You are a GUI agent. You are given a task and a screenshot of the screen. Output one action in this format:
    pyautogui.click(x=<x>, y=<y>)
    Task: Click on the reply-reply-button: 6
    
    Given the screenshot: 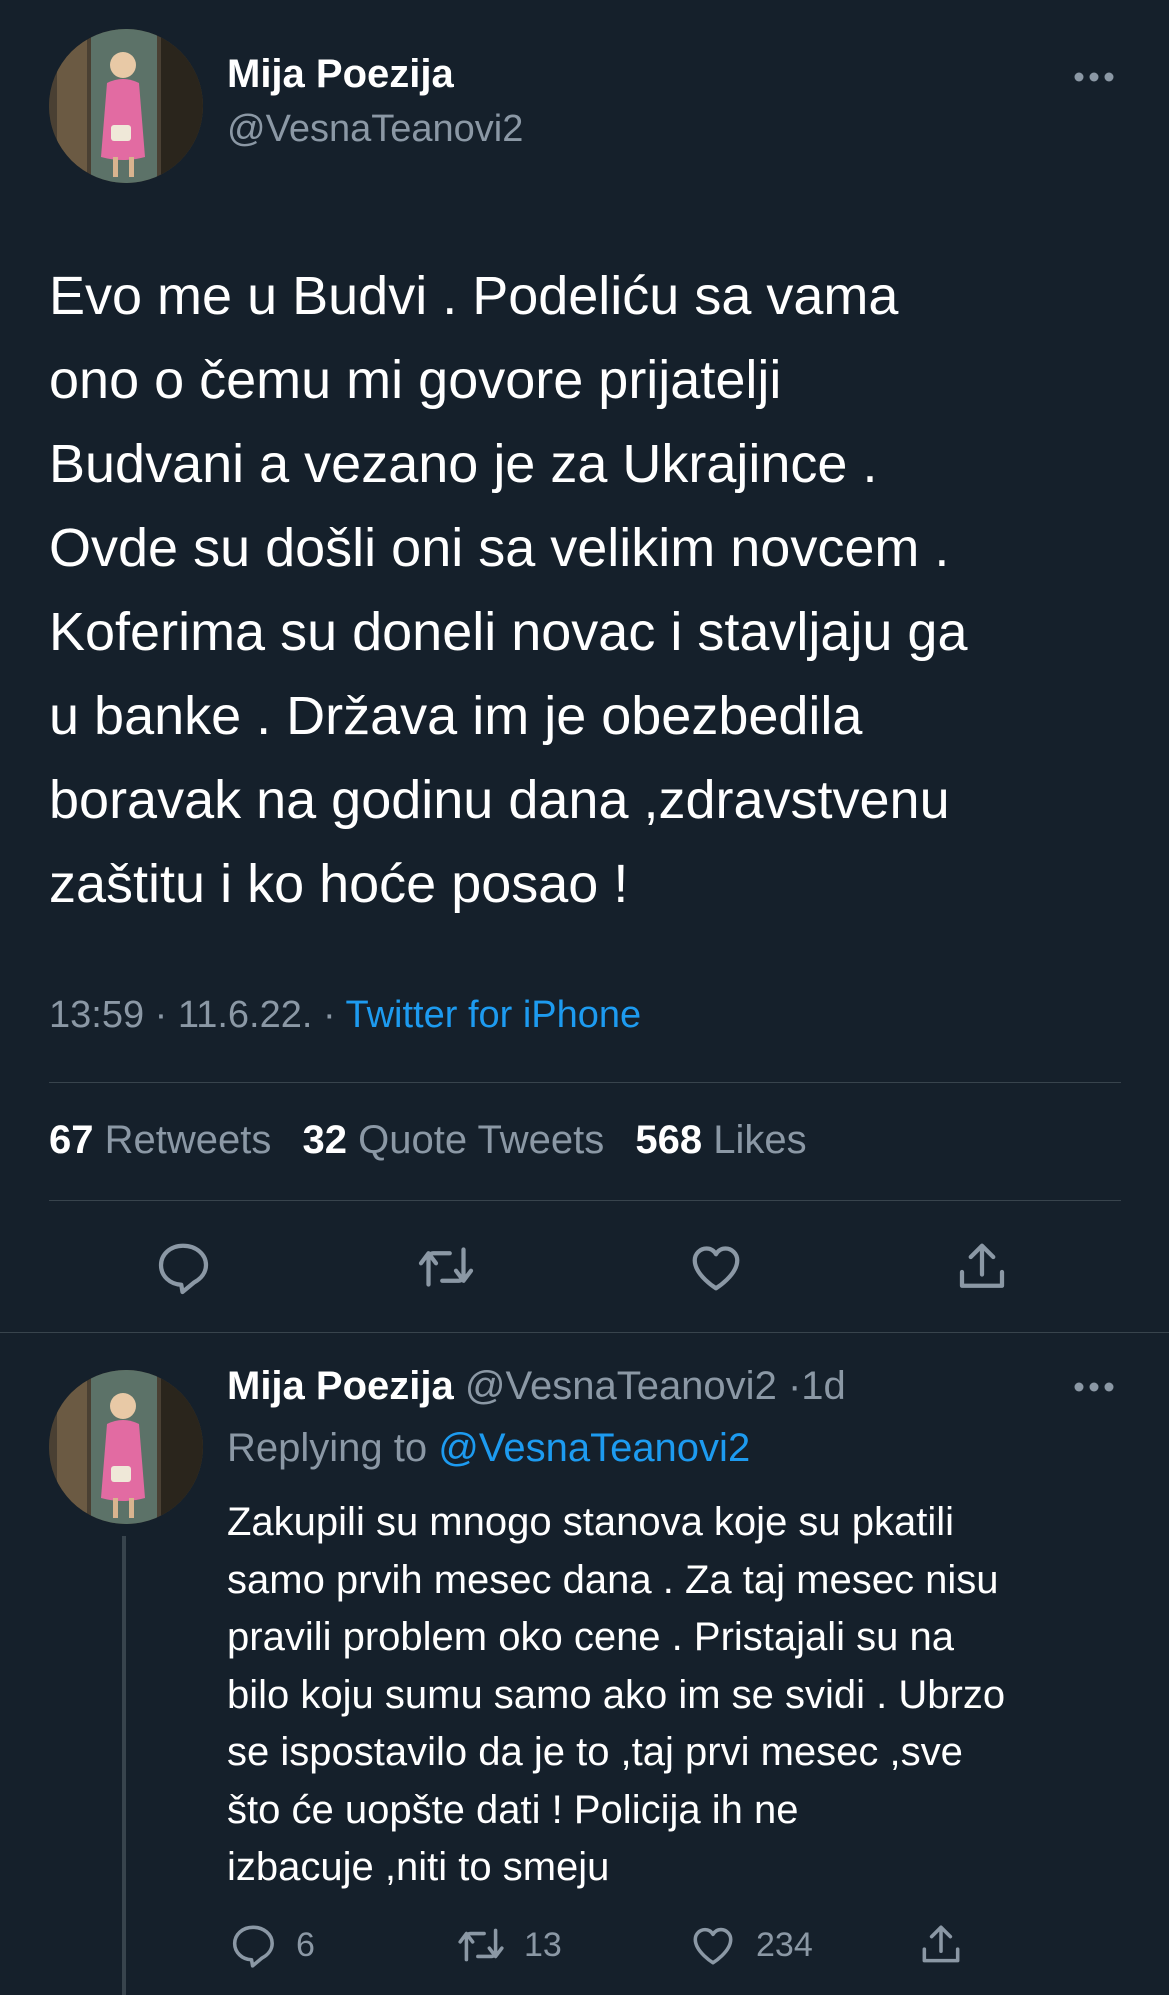 What is the action you would take?
    pyautogui.click(x=271, y=1945)
    